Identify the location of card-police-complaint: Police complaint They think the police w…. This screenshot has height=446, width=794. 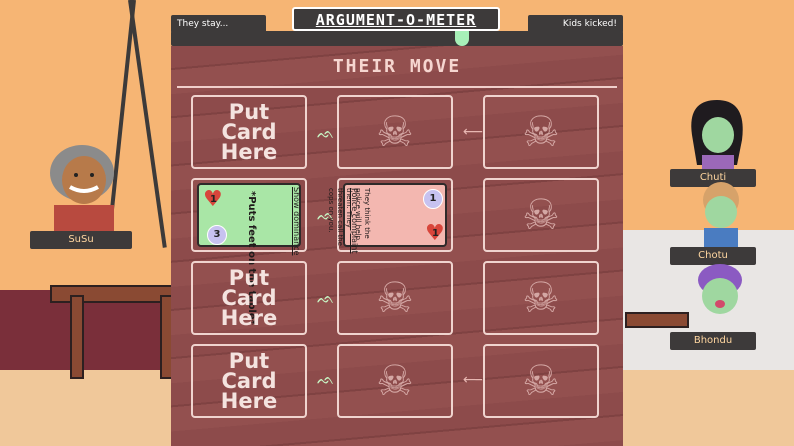
(387, 218).